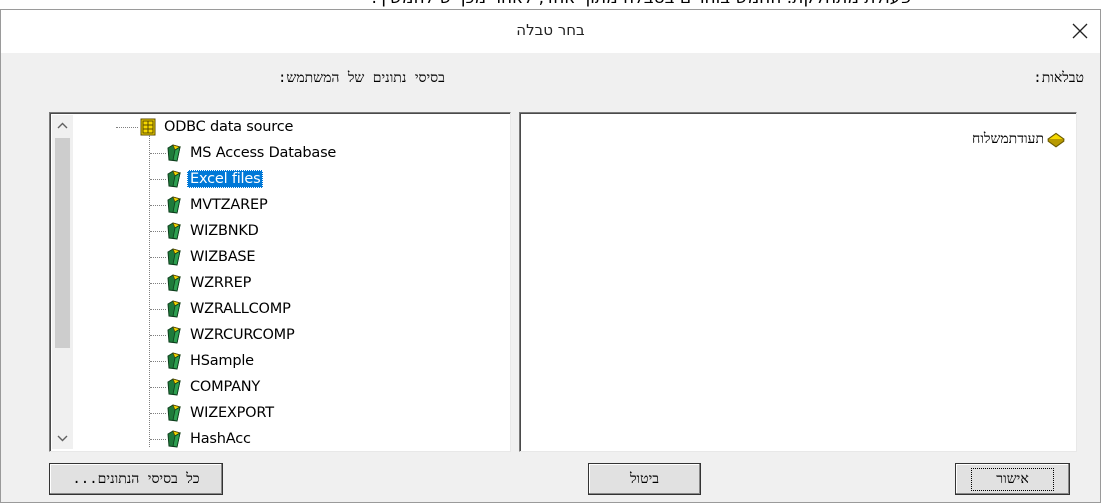 Image resolution: width=1101 pixels, height=503 pixels. What do you see at coordinates (220, 439) in the screenshot?
I see `tree-item-label: HashAcc` at bounding box center [220, 439].